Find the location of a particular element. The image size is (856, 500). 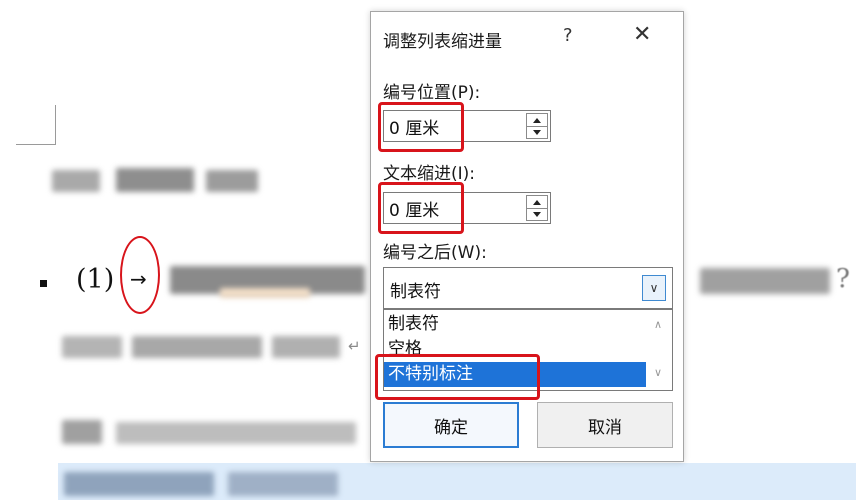

ok-button: 确定 is located at coordinates (451, 425).